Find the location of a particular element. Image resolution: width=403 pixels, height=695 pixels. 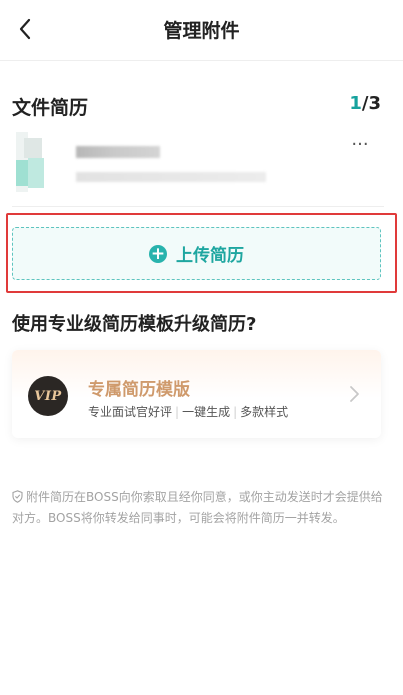

resume-file-item: ··· is located at coordinates (197, 165).